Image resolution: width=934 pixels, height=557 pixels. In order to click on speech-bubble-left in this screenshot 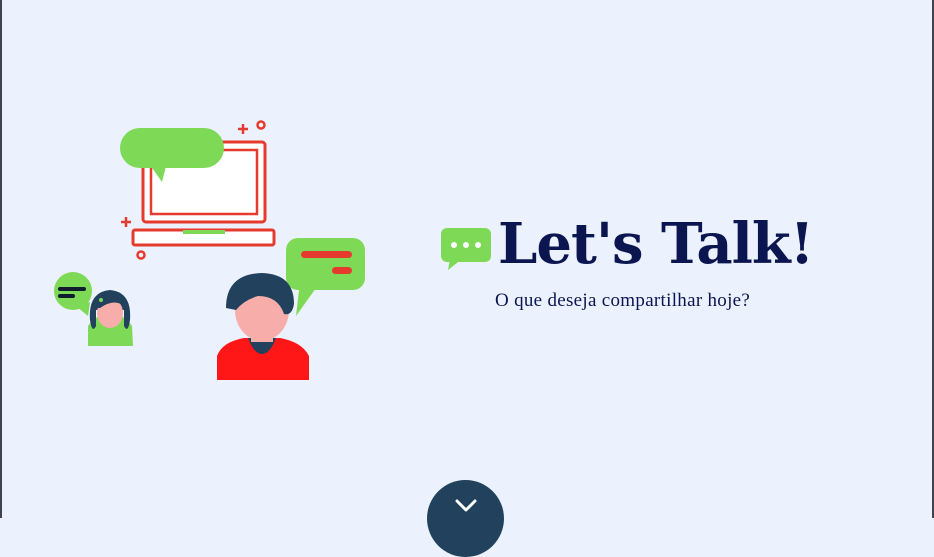, I will do `click(73, 294)`.